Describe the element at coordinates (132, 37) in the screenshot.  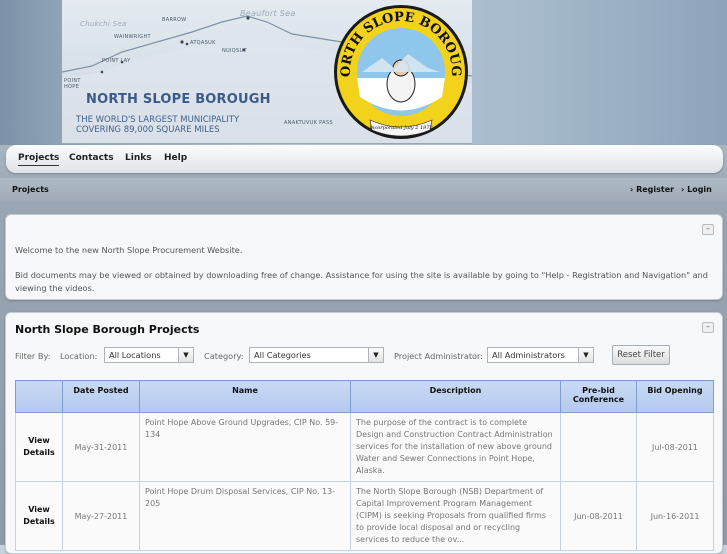
I see `map-label-wainwright: WAINWRIGHT` at that location.